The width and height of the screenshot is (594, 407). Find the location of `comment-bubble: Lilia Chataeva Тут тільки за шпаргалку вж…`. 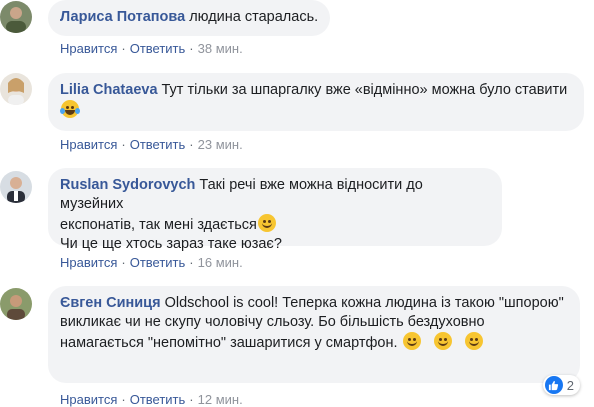

comment-bubble: Lilia Chataeva Тут тільки за шпаргалку вж… is located at coordinates (316, 102).